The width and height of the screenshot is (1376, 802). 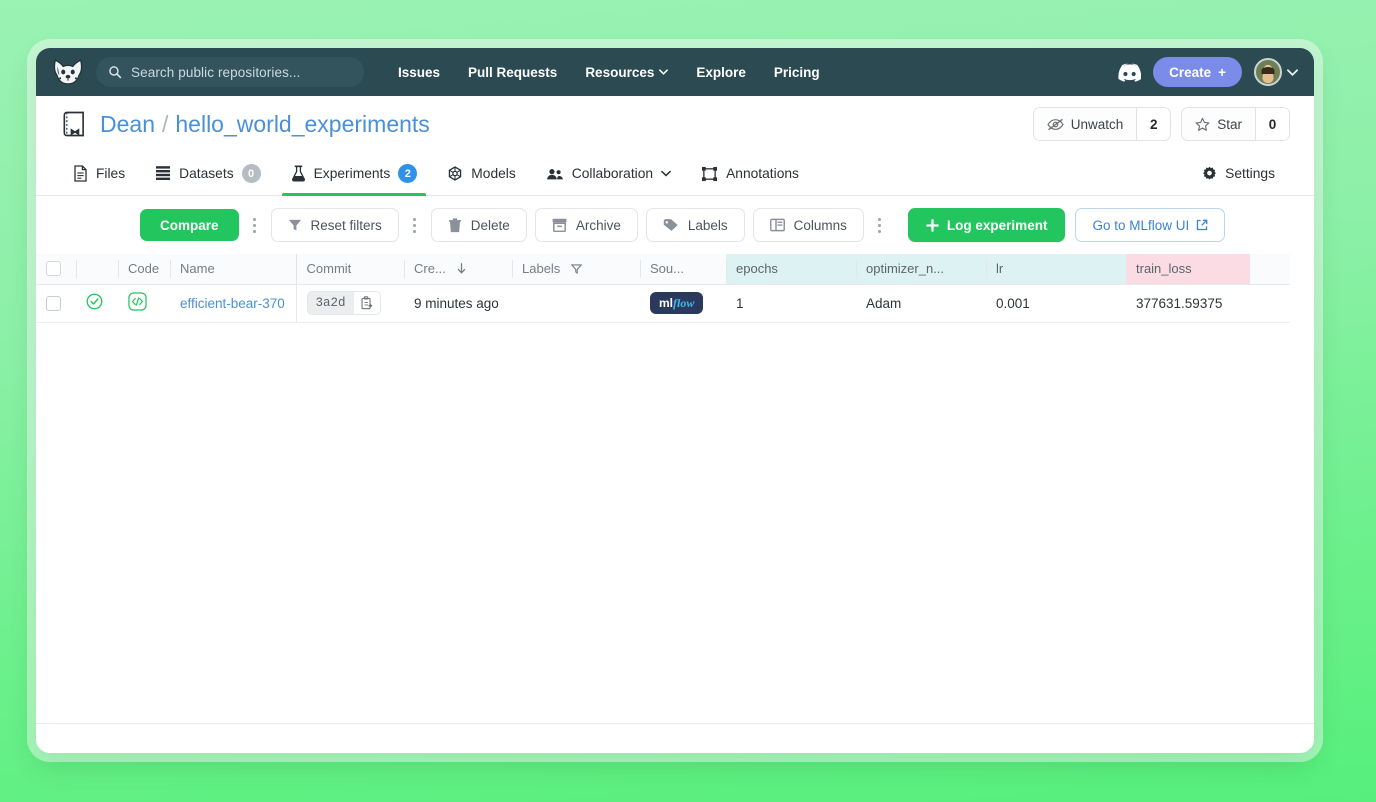 I want to click on delete-label: Delete, so click(x=490, y=225).